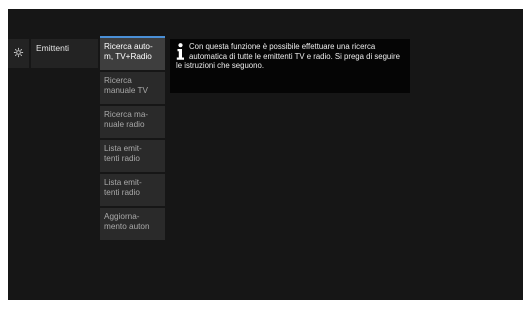 The width and height of the screenshot is (531, 309). I want to click on submenu-item-manual-tv: Ricerca manuale TV, so click(132, 88).